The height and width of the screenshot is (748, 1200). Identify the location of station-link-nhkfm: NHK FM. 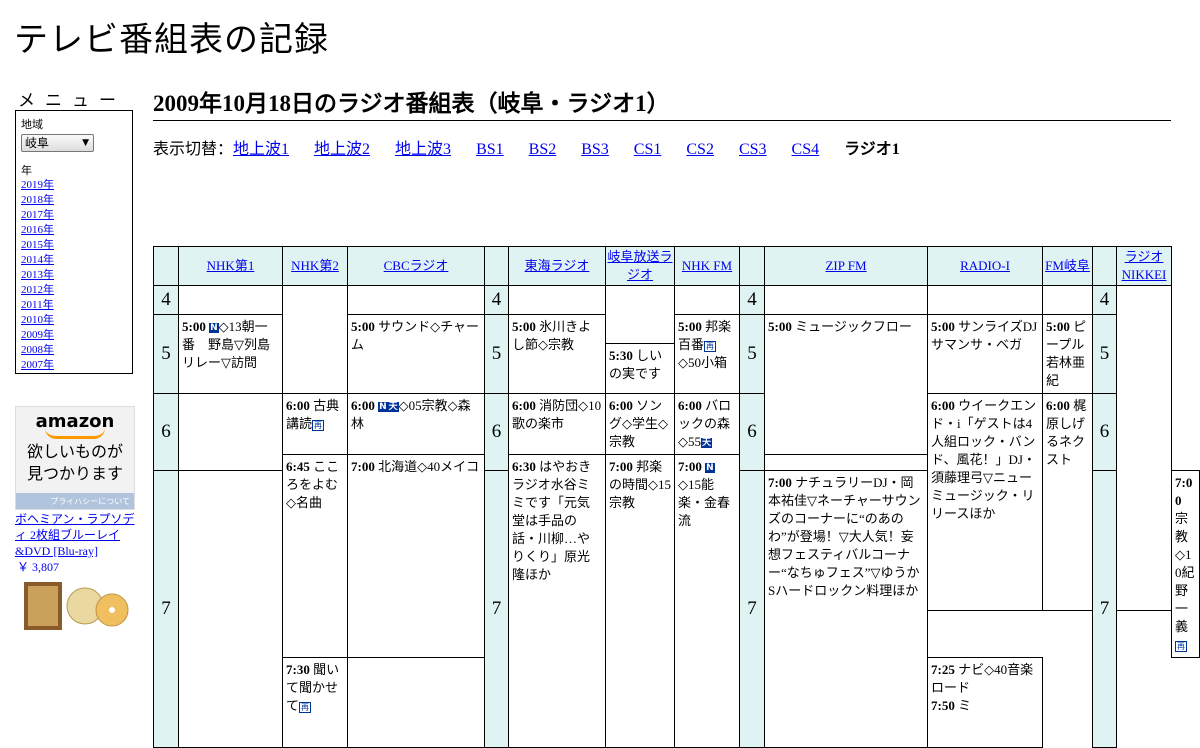
(707, 265).